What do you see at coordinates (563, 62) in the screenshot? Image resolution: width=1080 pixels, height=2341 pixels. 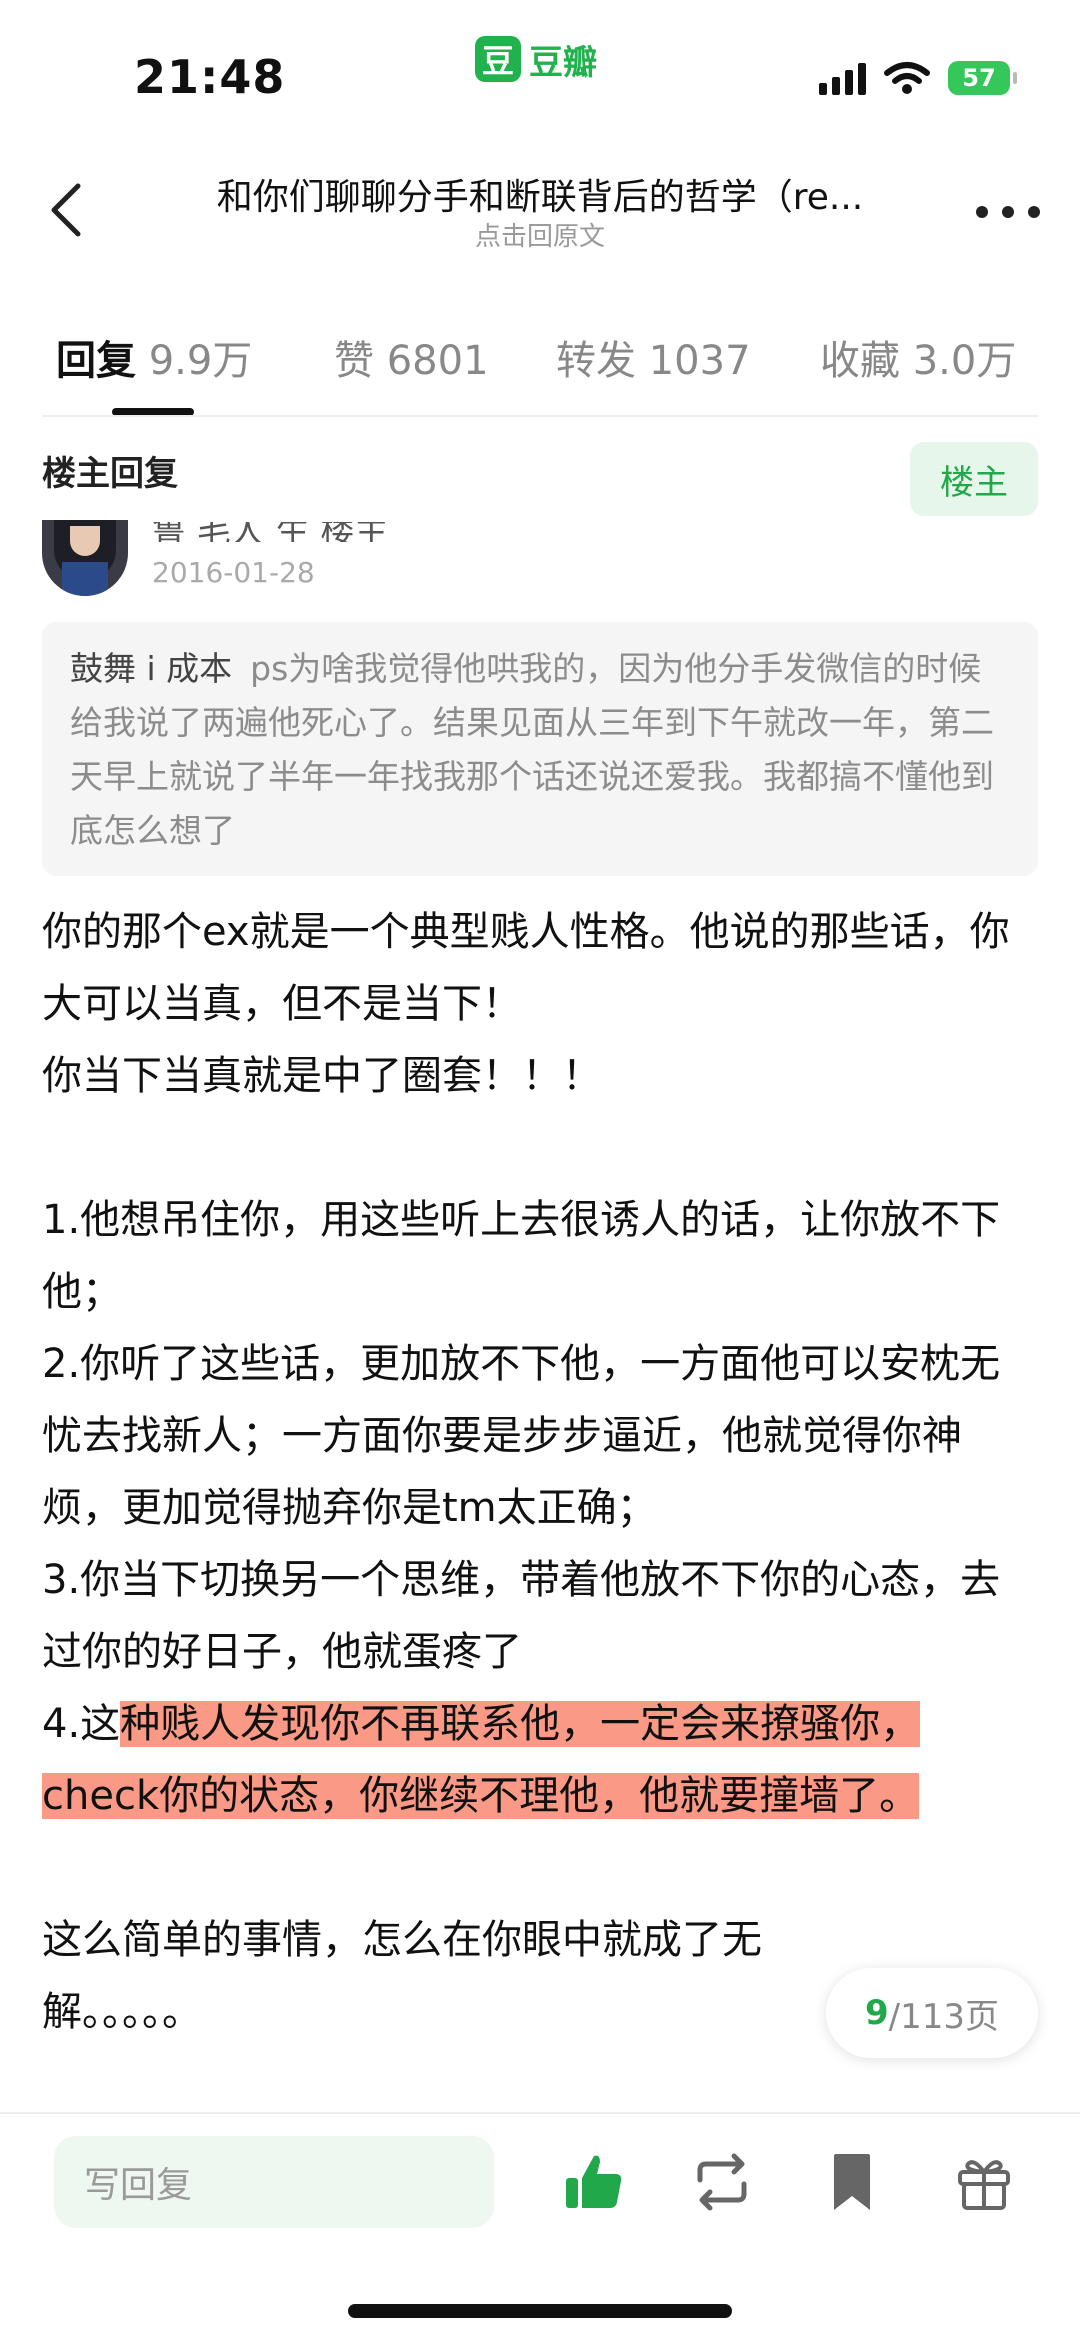 I see `app-badge-name: 豆瓣` at bounding box center [563, 62].